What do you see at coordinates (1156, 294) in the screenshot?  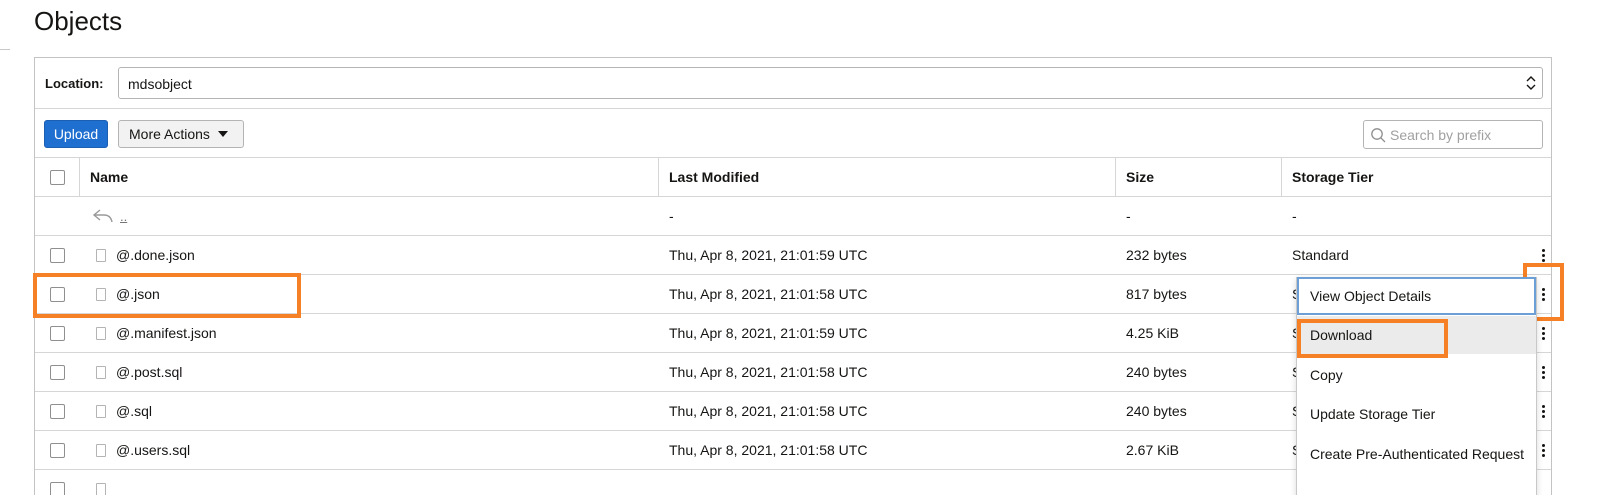 I see `cell-size: 817 bytes` at bounding box center [1156, 294].